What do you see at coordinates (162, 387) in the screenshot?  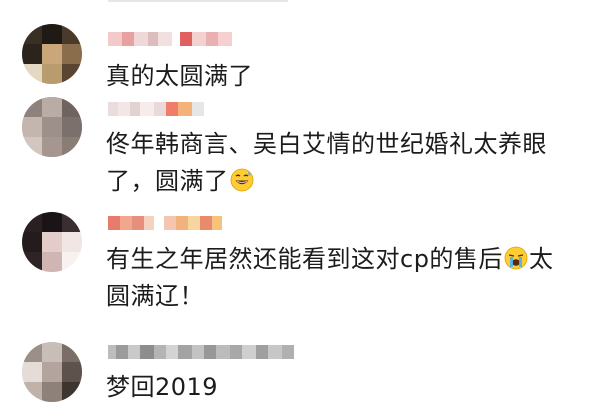 I see `comment-text: 梦回2019` at bounding box center [162, 387].